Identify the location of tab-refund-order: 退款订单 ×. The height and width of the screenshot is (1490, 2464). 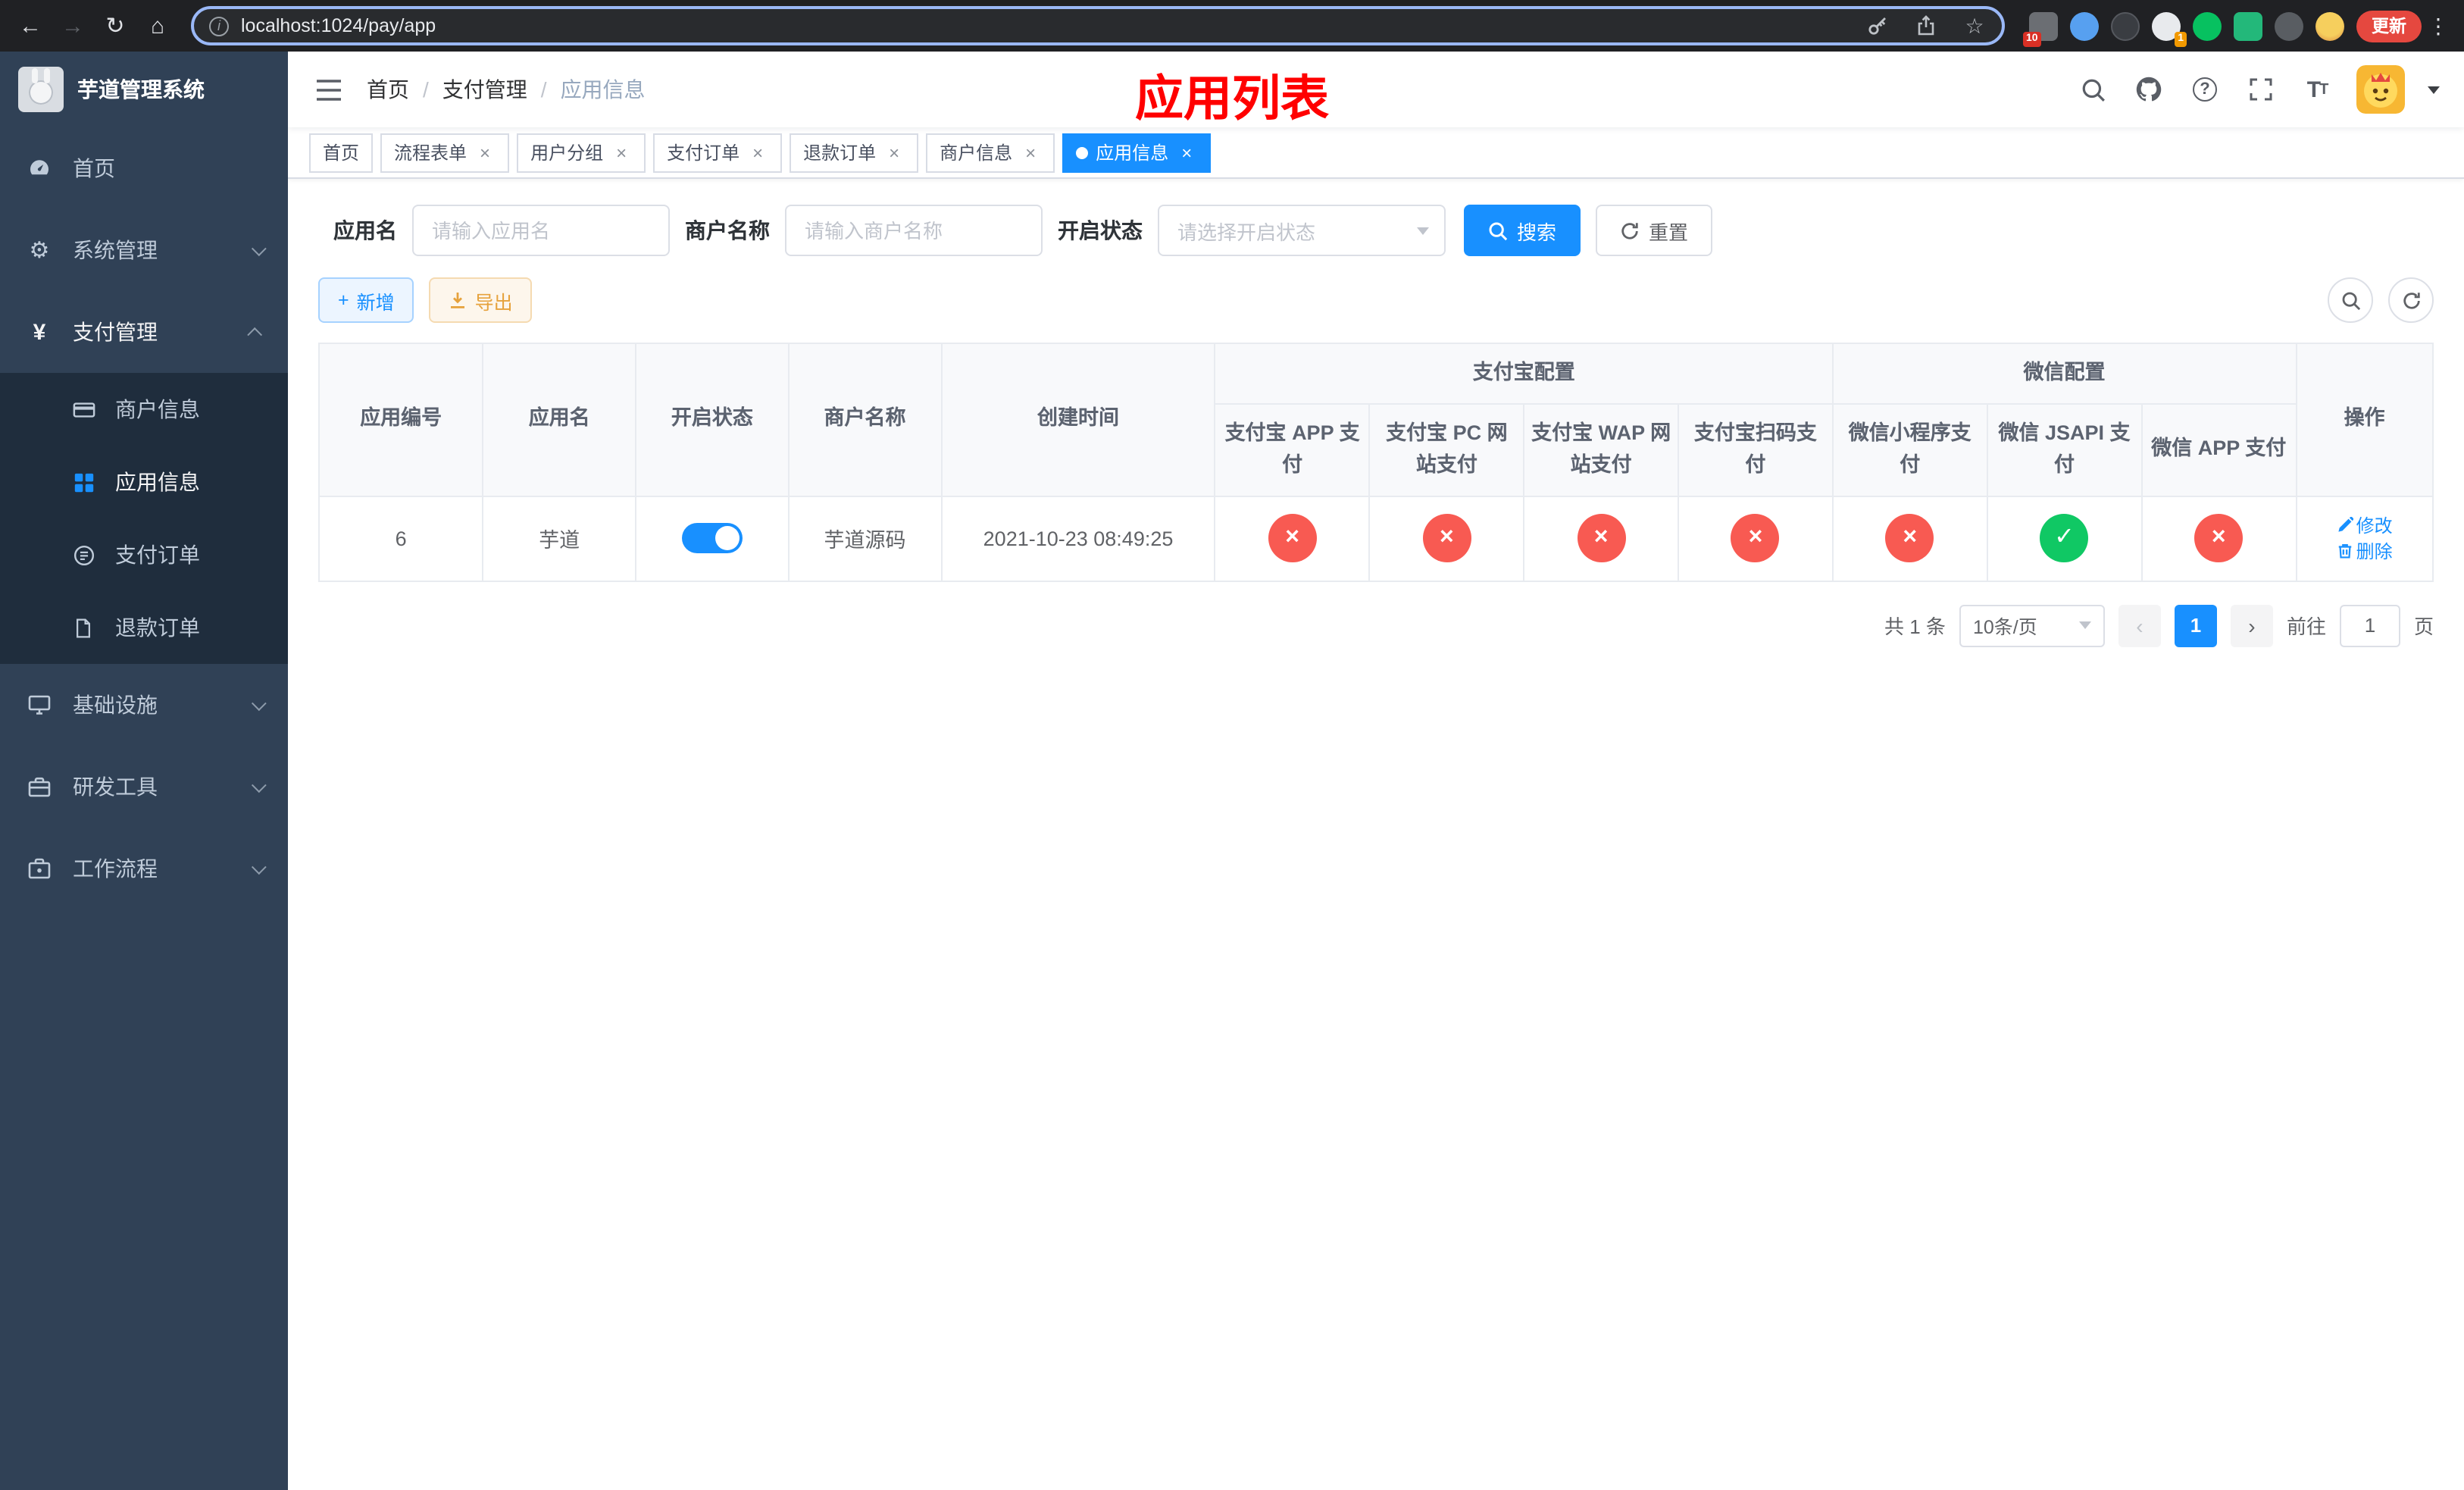
(854, 152).